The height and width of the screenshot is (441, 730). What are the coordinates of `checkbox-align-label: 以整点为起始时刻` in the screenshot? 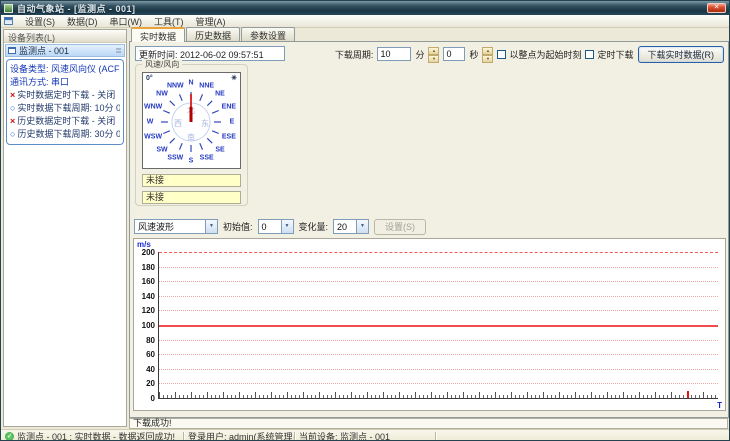 It's located at (545, 54).